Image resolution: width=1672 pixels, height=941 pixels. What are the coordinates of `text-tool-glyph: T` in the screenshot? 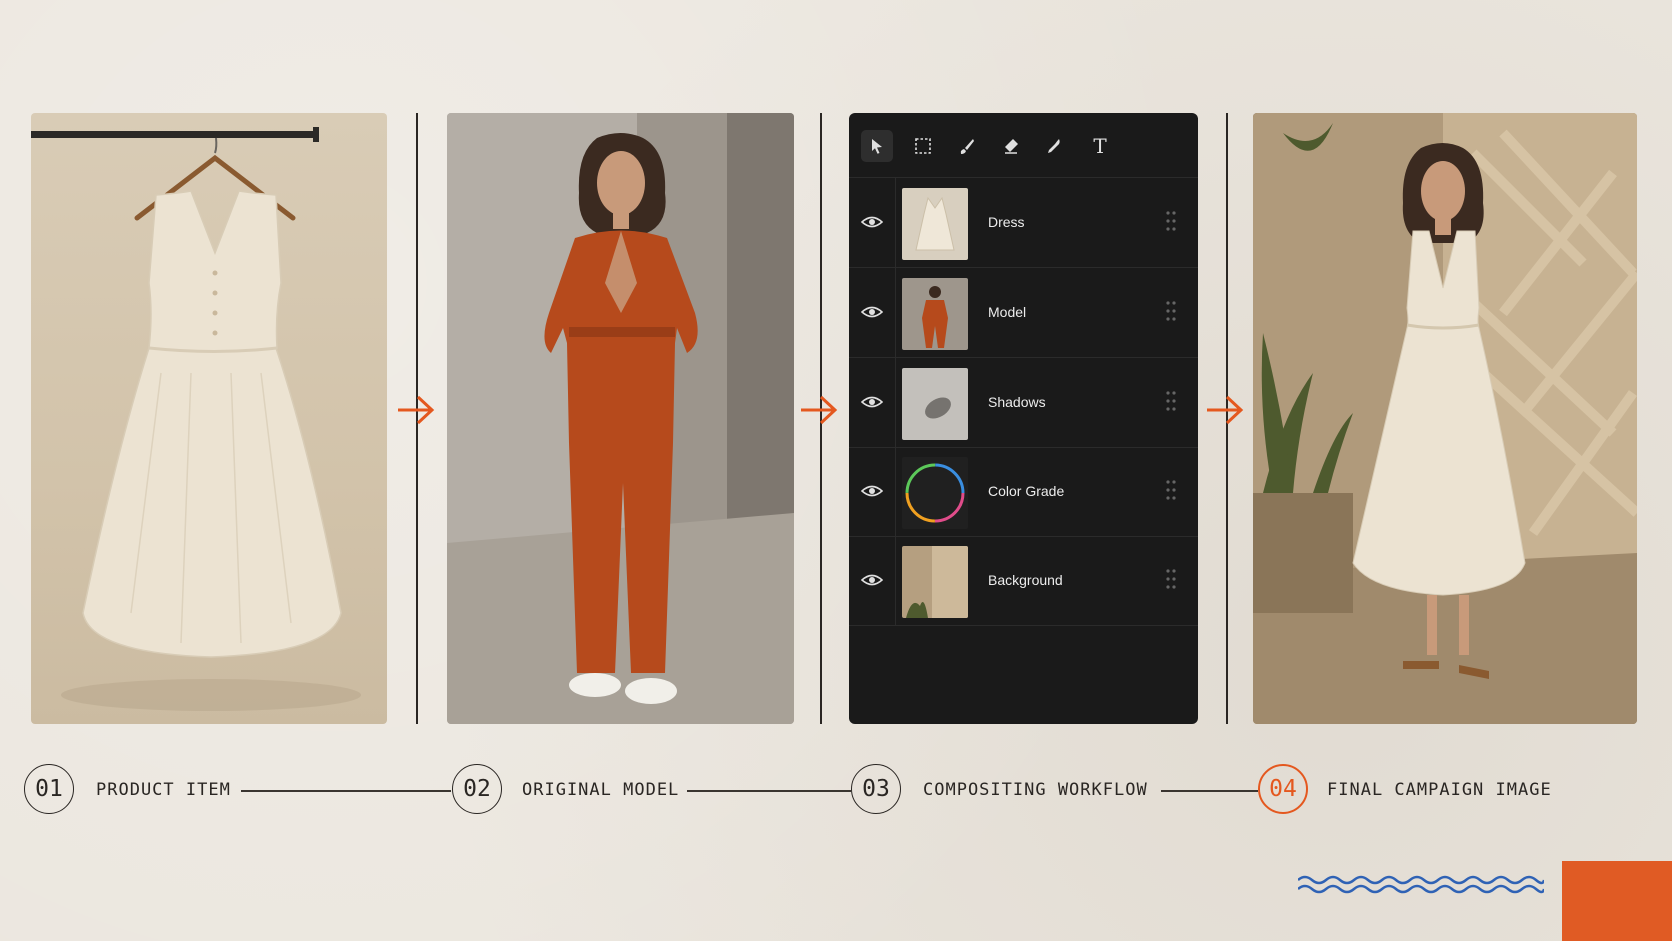 It's located at (1100, 146).